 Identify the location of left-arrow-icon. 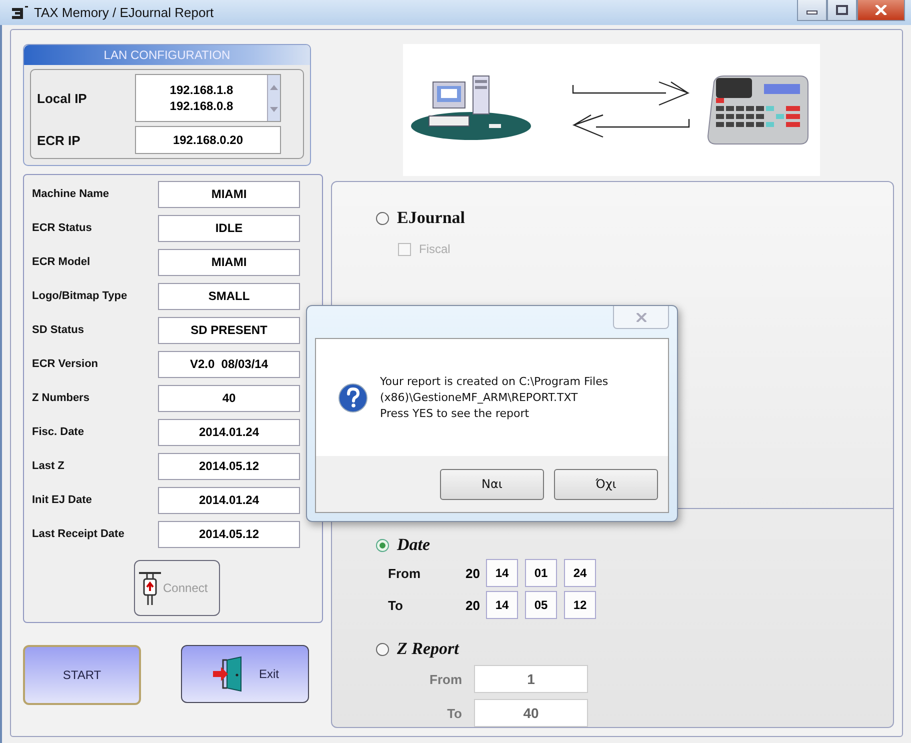
(631, 126).